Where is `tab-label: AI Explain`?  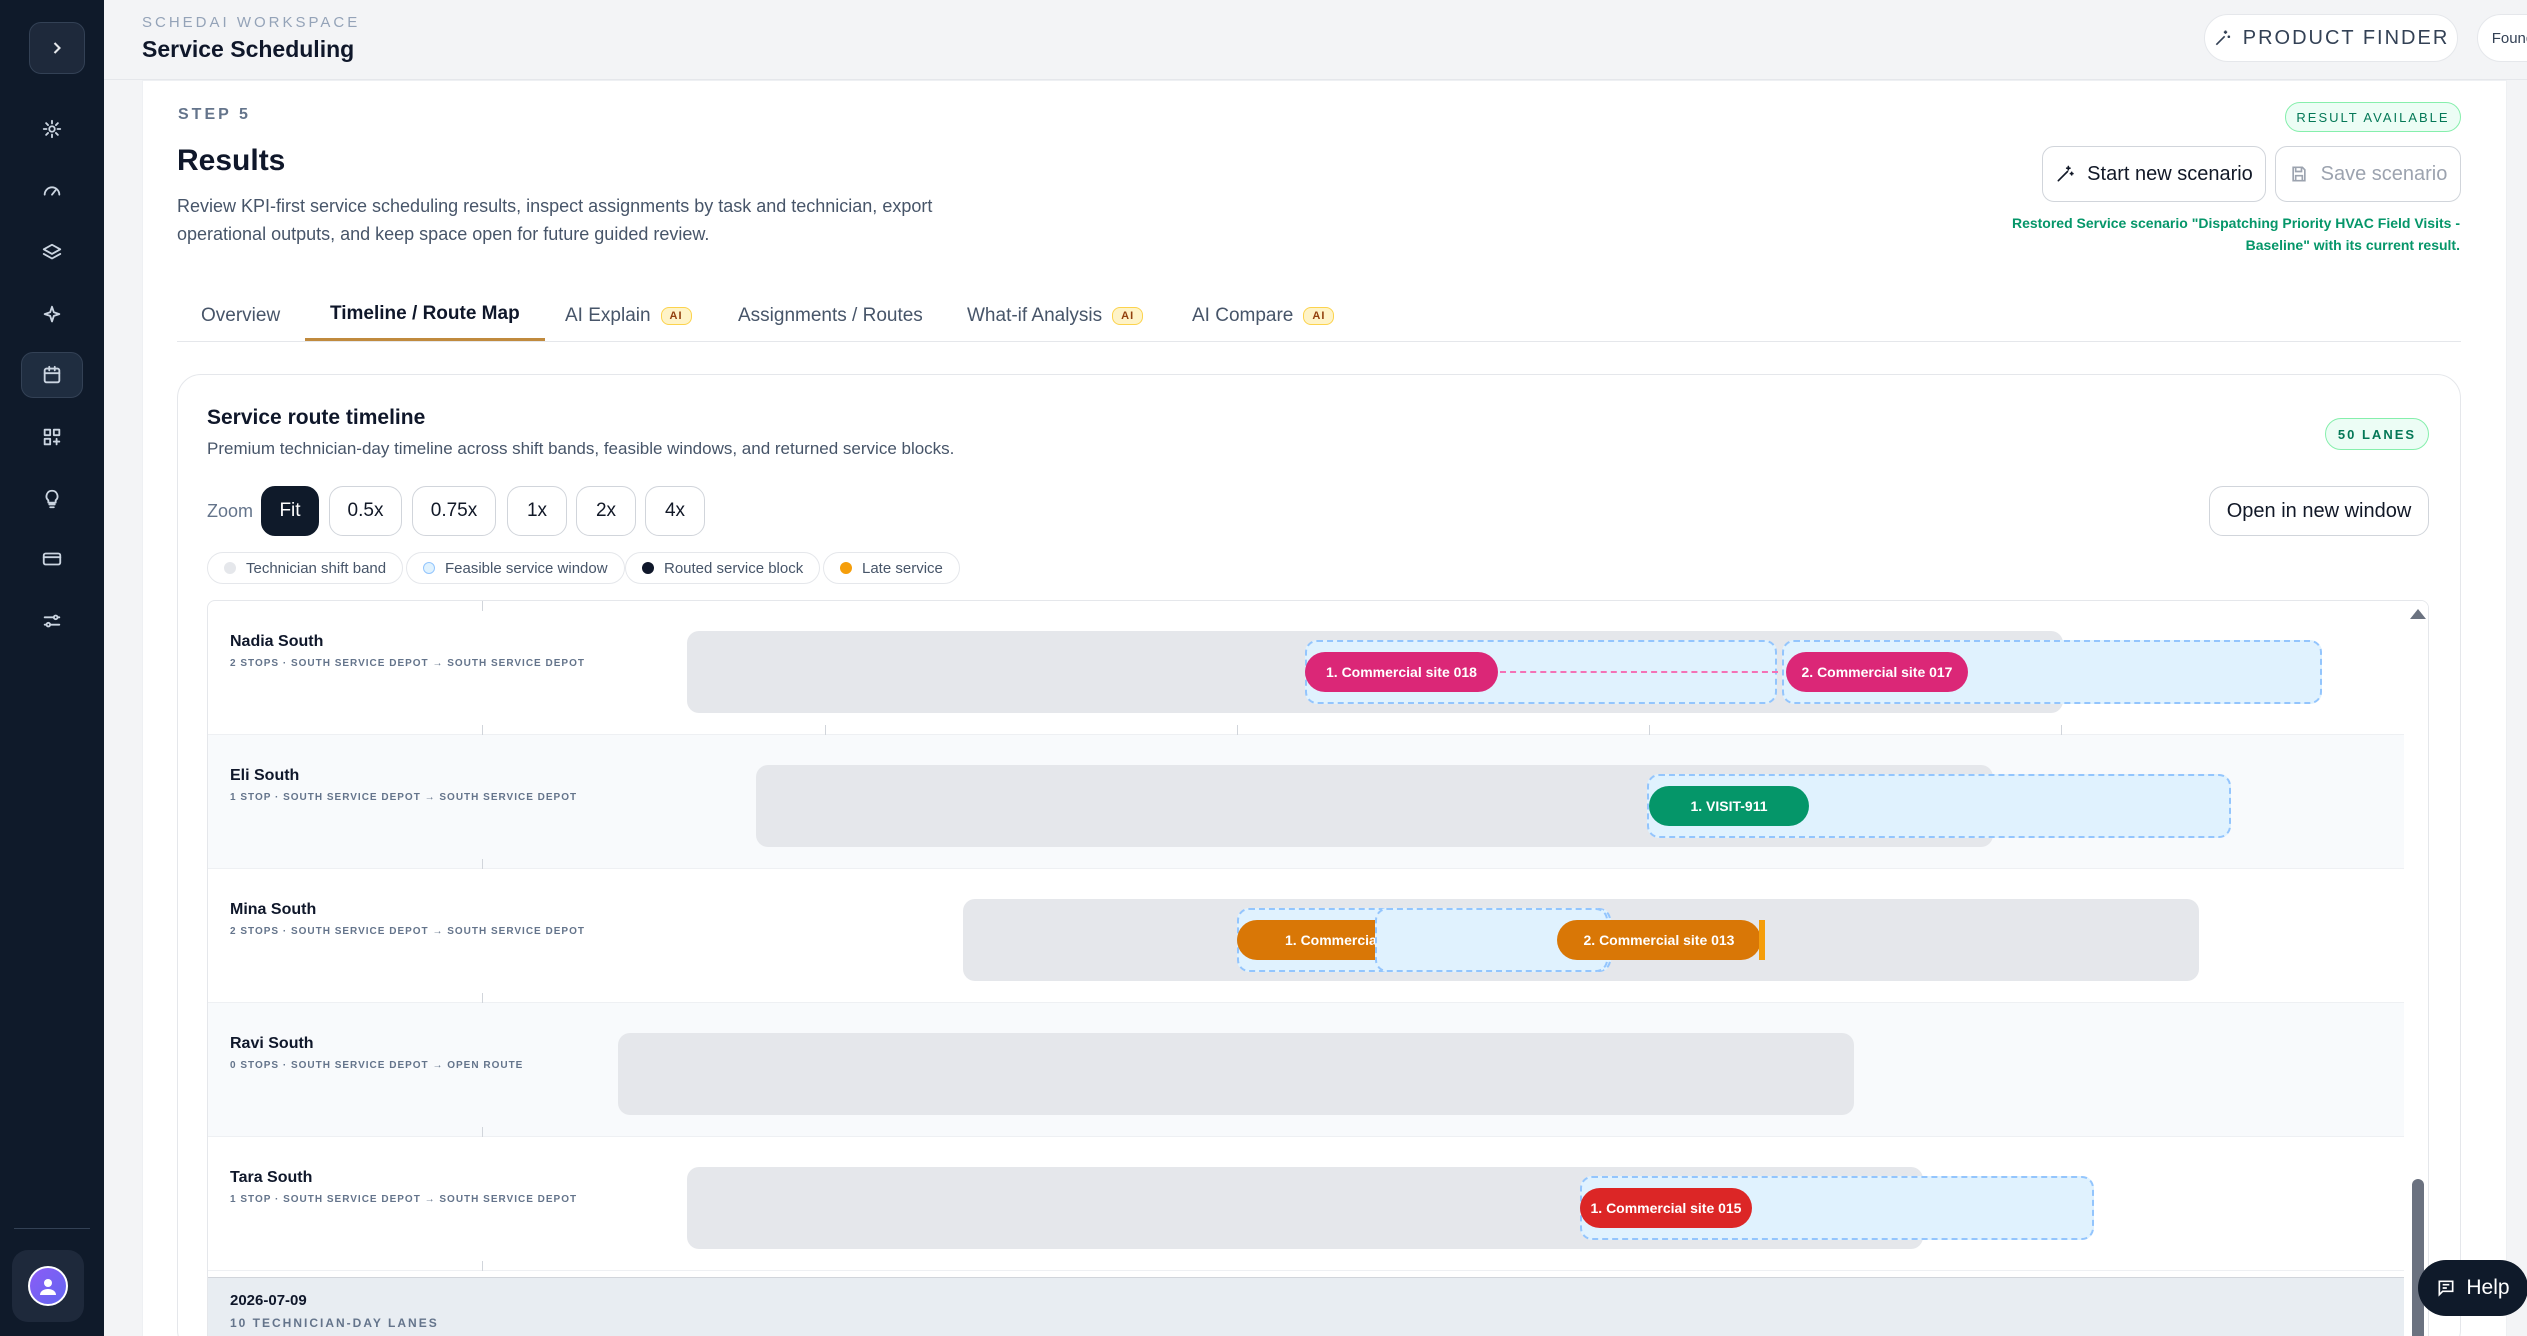
tab-label: AI Explain is located at coordinates (608, 315).